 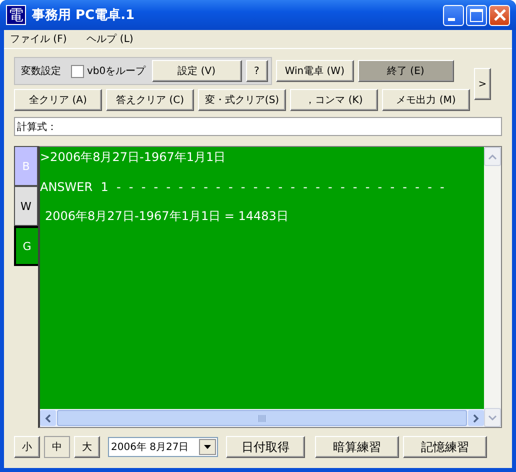 I want to click on toolbar-button: 全クリア (A), so click(x=58, y=100).